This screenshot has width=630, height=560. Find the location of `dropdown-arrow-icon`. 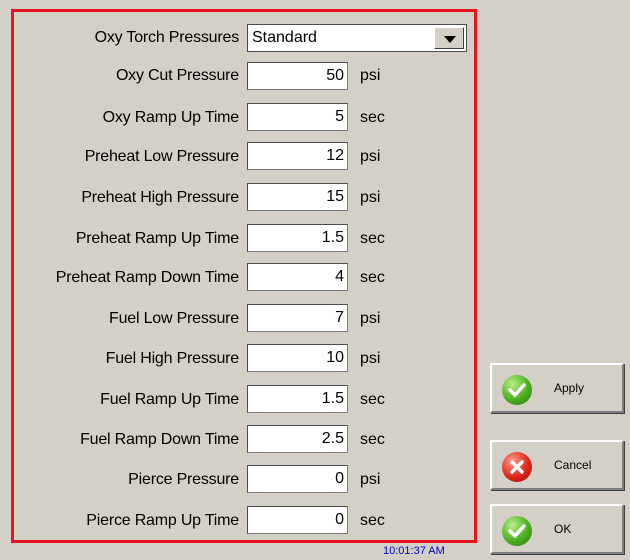

dropdown-arrow-icon is located at coordinates (449, 38).